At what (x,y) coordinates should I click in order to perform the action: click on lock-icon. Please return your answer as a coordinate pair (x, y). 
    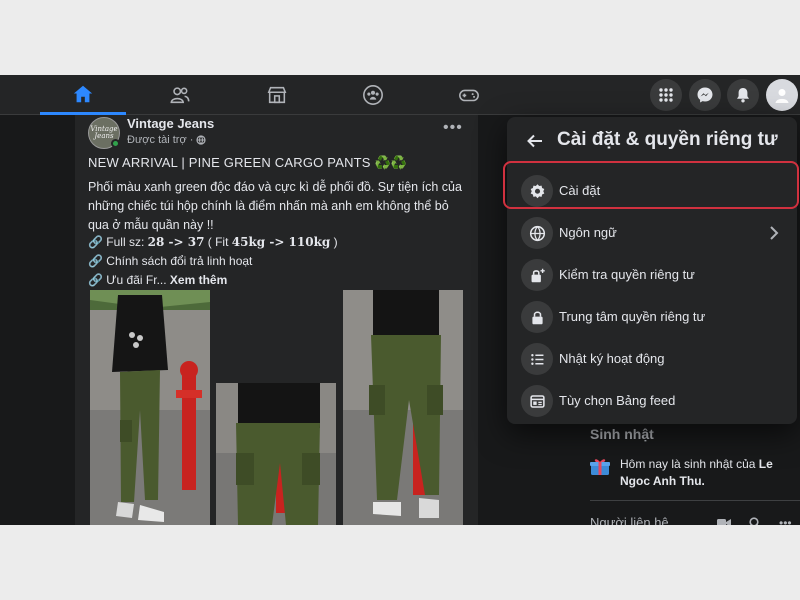
    Looking at the image, I should click on (537, 317).